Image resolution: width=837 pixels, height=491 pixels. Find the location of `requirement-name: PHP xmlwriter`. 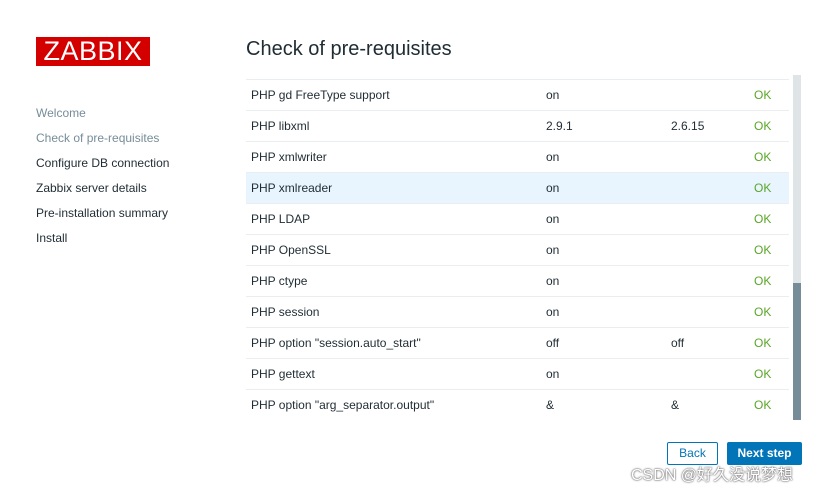

requirement-name: PHP xmlwriter is located at coordinates (289, 157).